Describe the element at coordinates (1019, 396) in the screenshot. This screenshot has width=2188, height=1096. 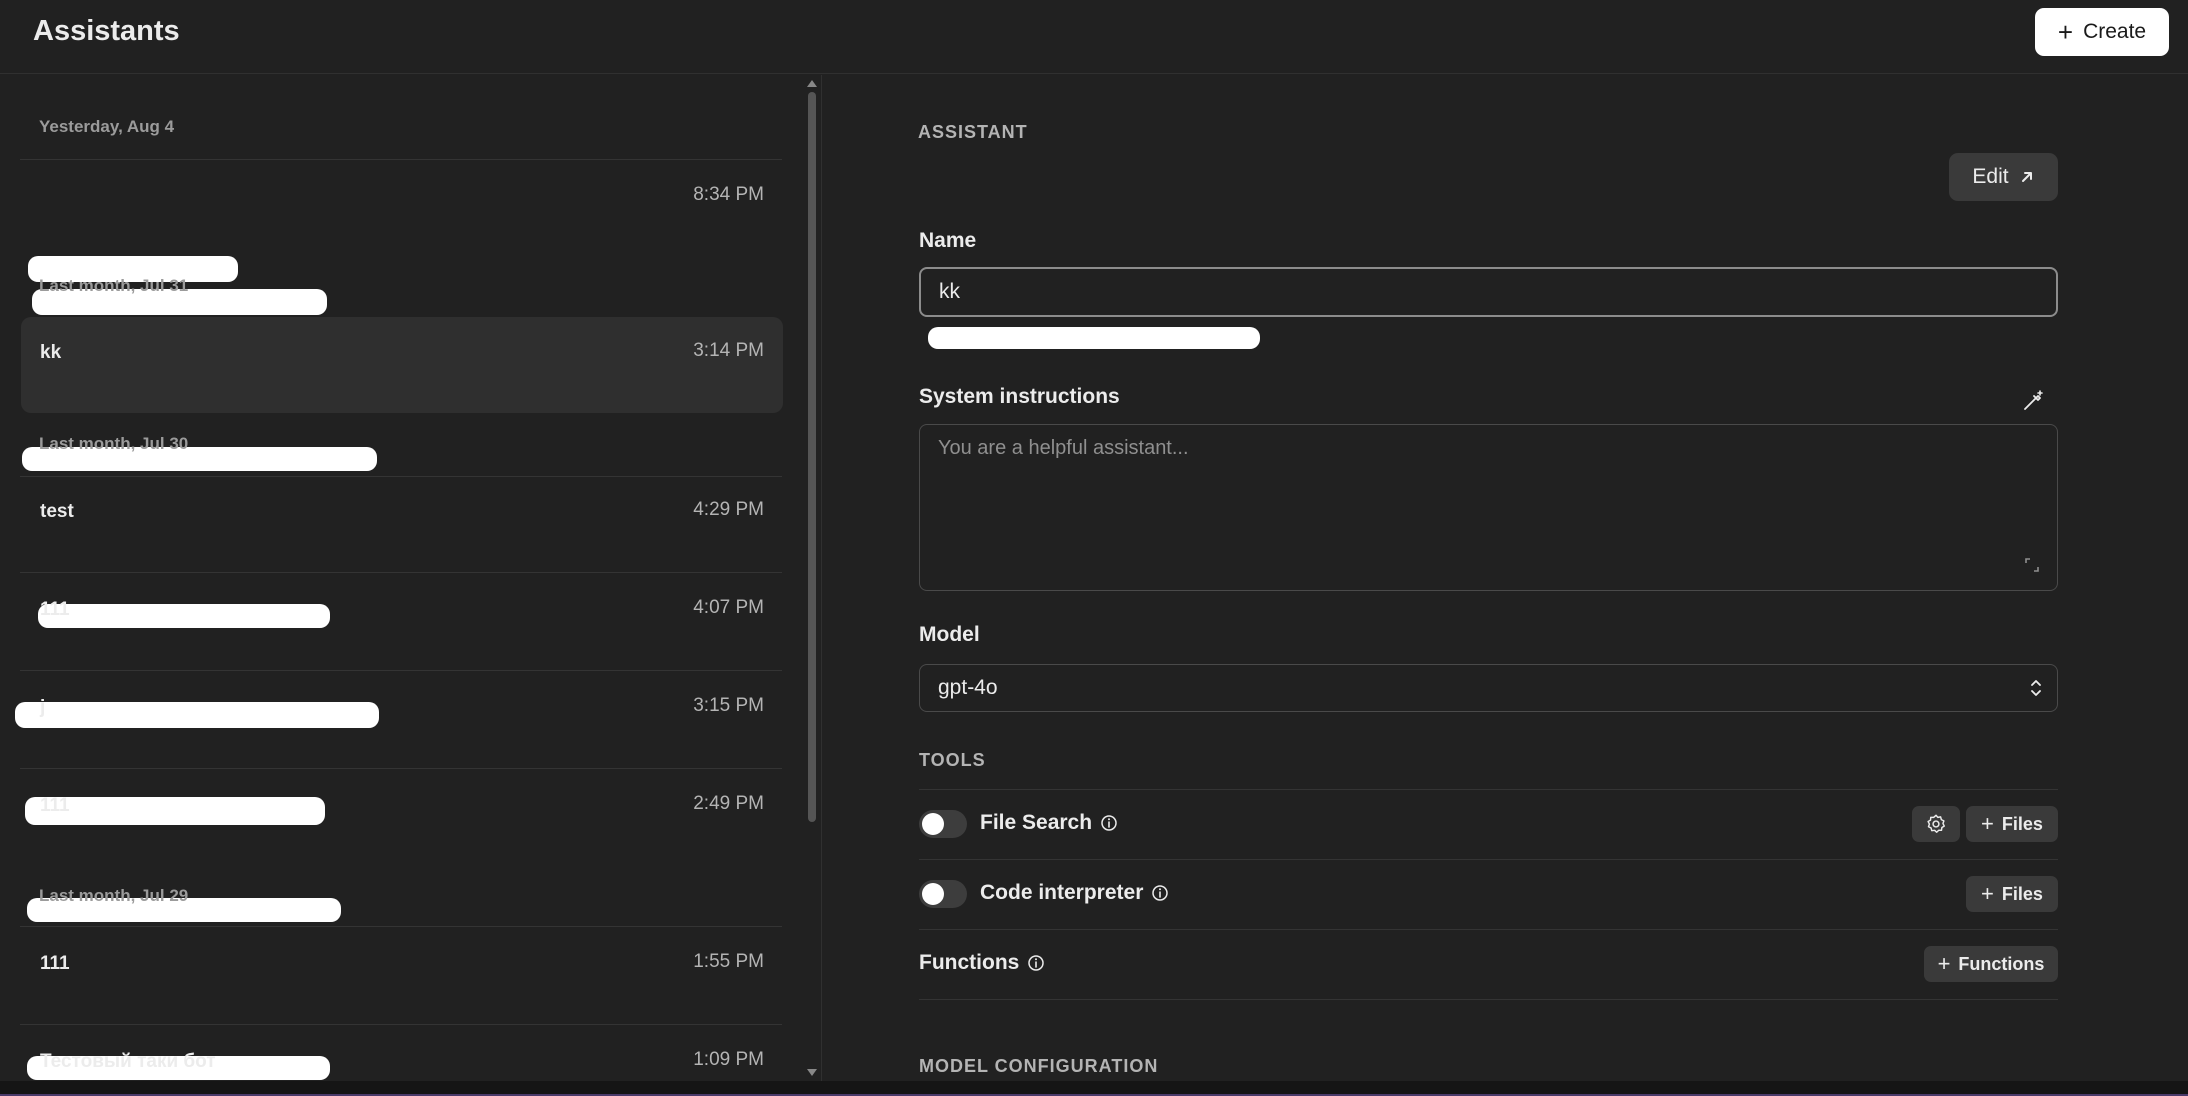
I see `system-instructions-label: System instructions` at that location.